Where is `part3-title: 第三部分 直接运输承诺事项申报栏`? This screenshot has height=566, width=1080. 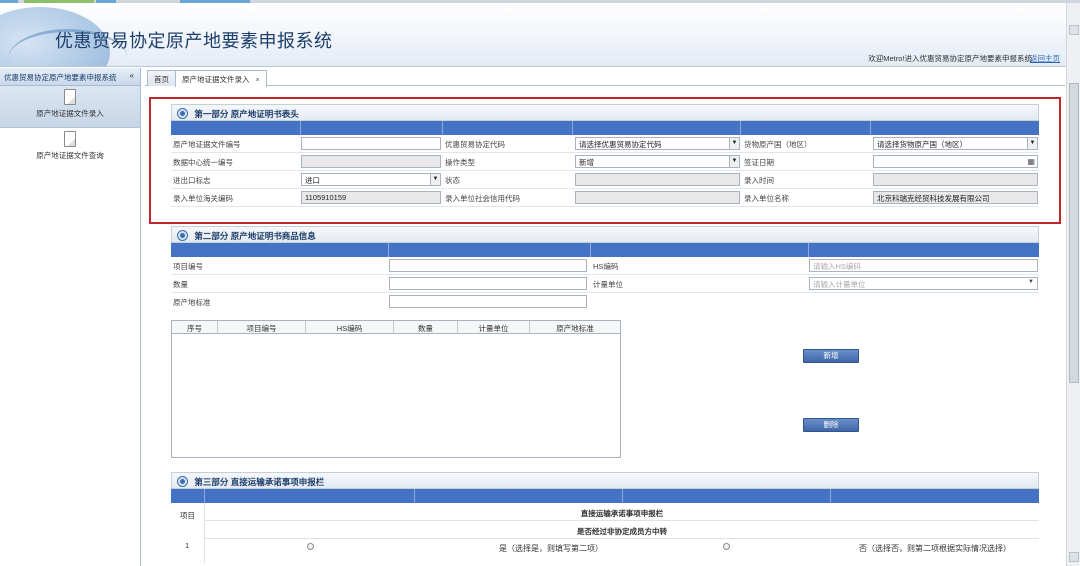 part3-title: 第三部分 直接运输承诺事项申报栏 is located at coordinates (259, 482).